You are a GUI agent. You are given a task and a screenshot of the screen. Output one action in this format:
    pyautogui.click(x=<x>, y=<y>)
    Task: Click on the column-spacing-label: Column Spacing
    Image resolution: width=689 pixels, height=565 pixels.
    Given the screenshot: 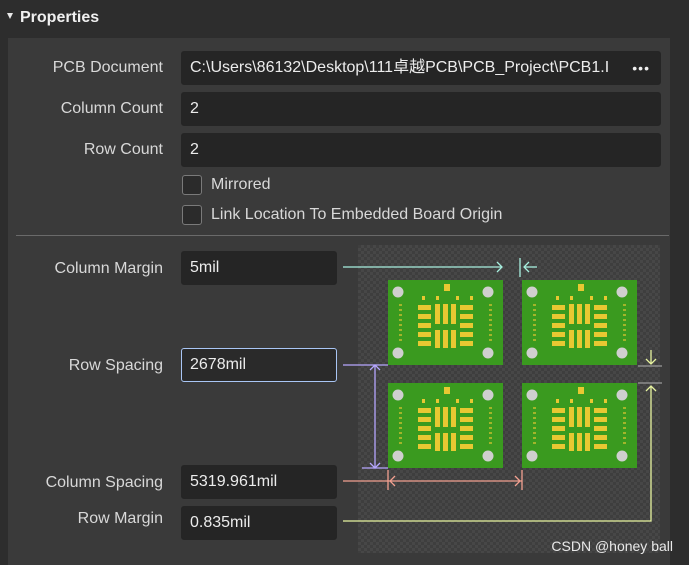 What is the action you would take?
    pyautogui.click(x=104, y=482)
    